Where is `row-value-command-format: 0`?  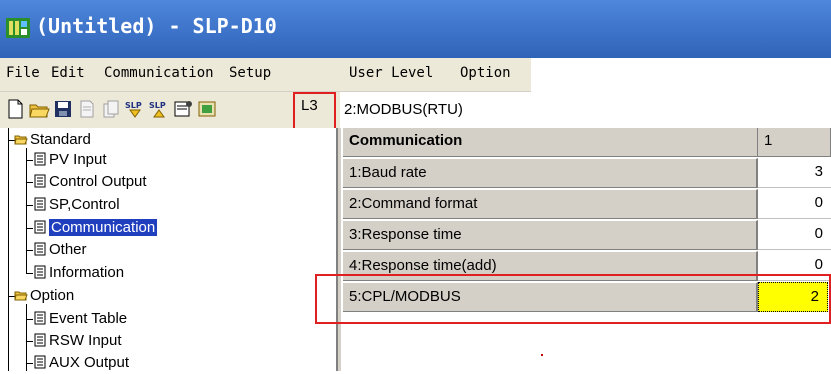
row-value-command-format: 0 is located at coordinates (794, 204).